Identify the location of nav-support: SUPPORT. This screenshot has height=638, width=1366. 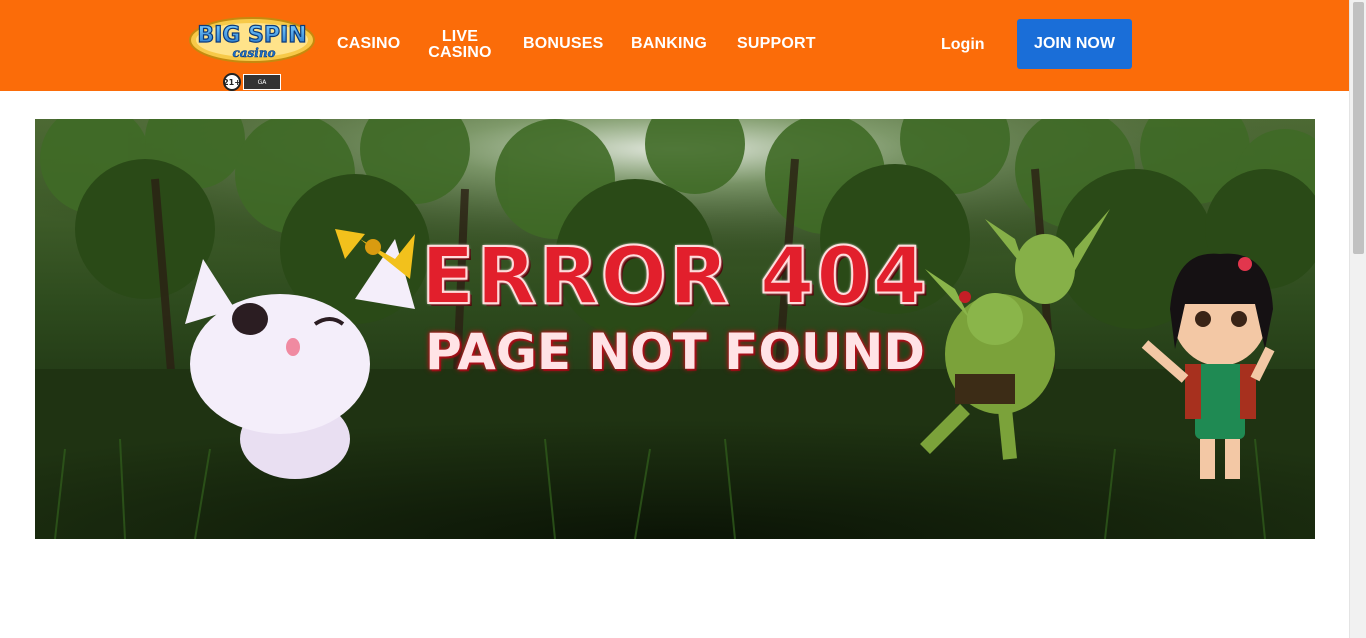
(776, 44).